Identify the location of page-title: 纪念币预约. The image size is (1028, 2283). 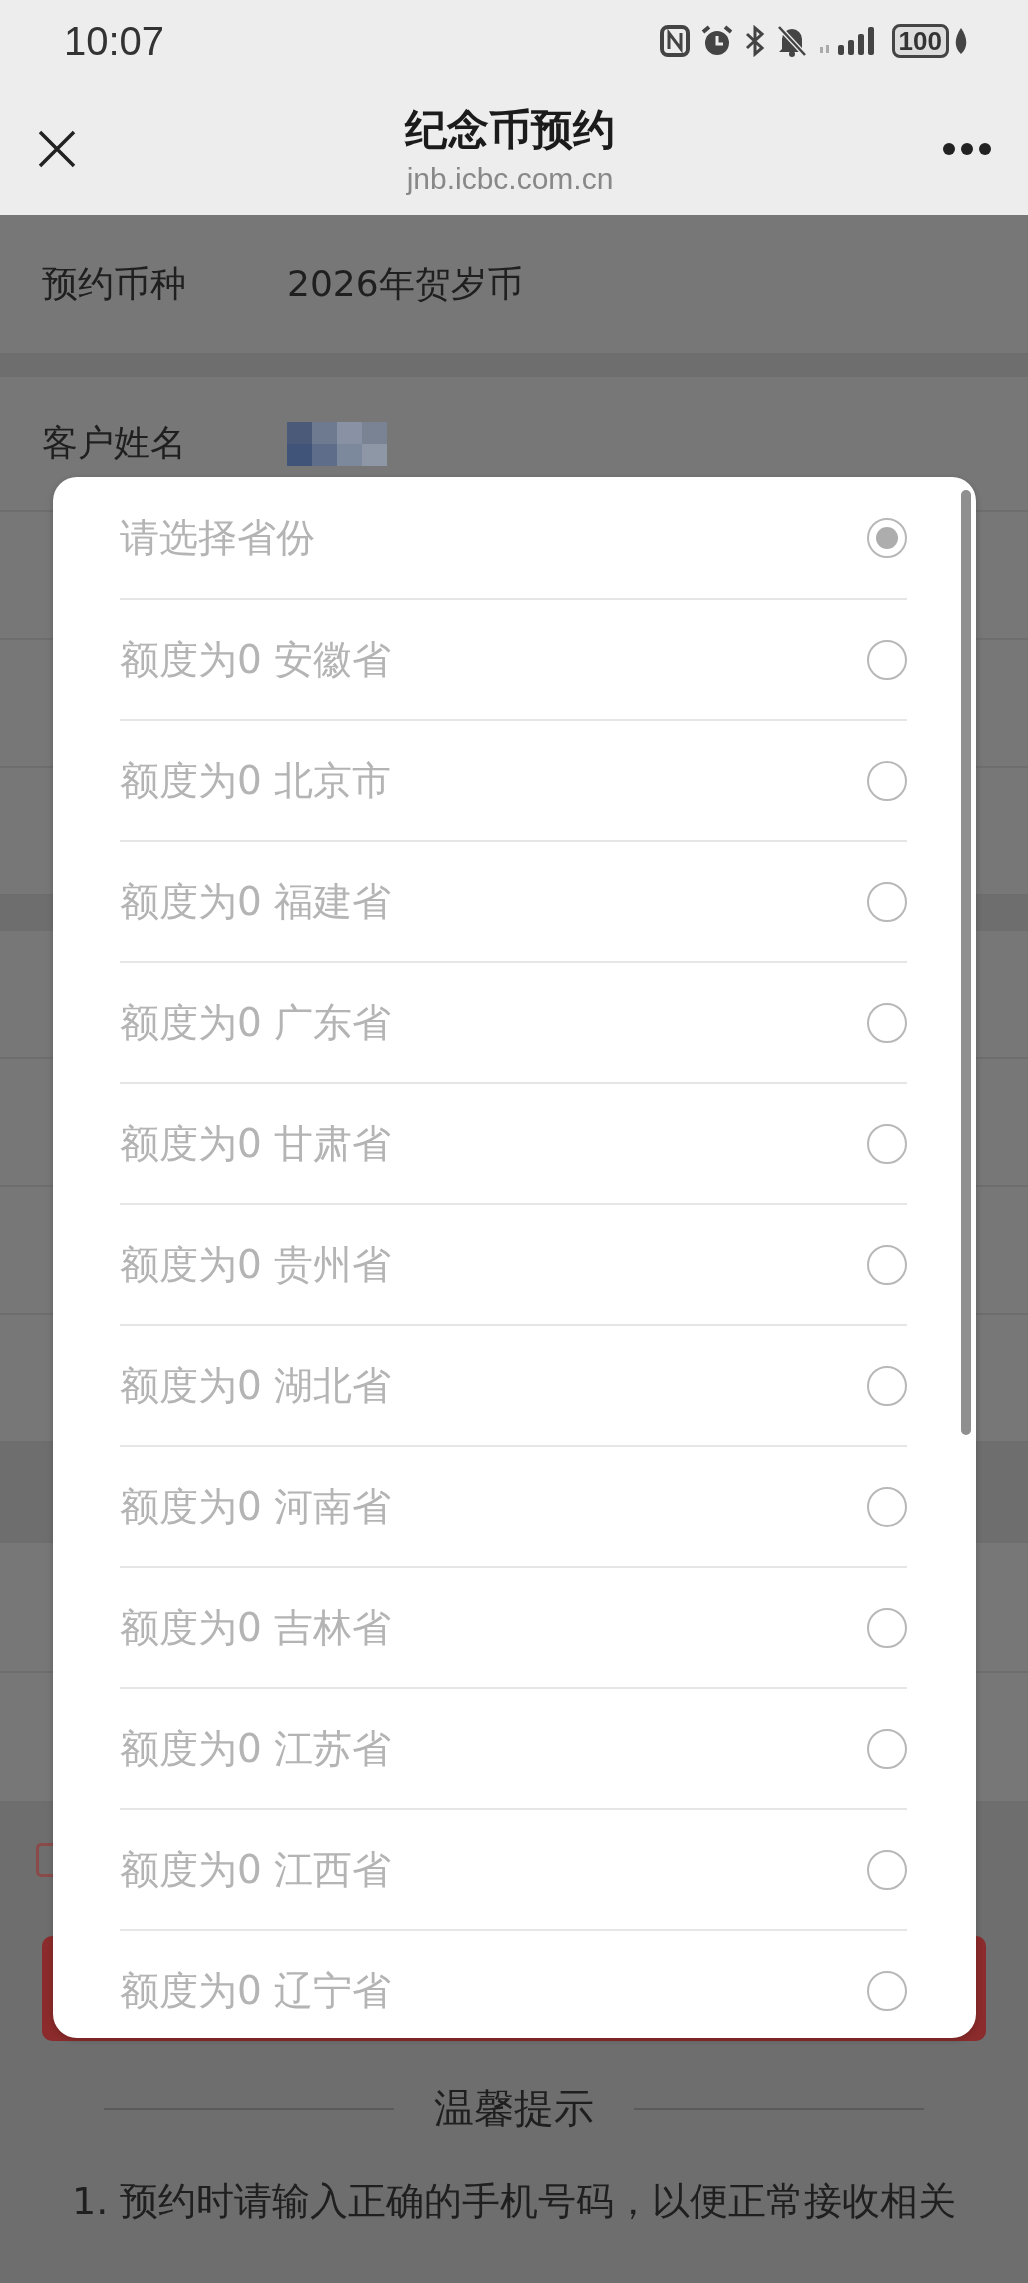
(510, 129).